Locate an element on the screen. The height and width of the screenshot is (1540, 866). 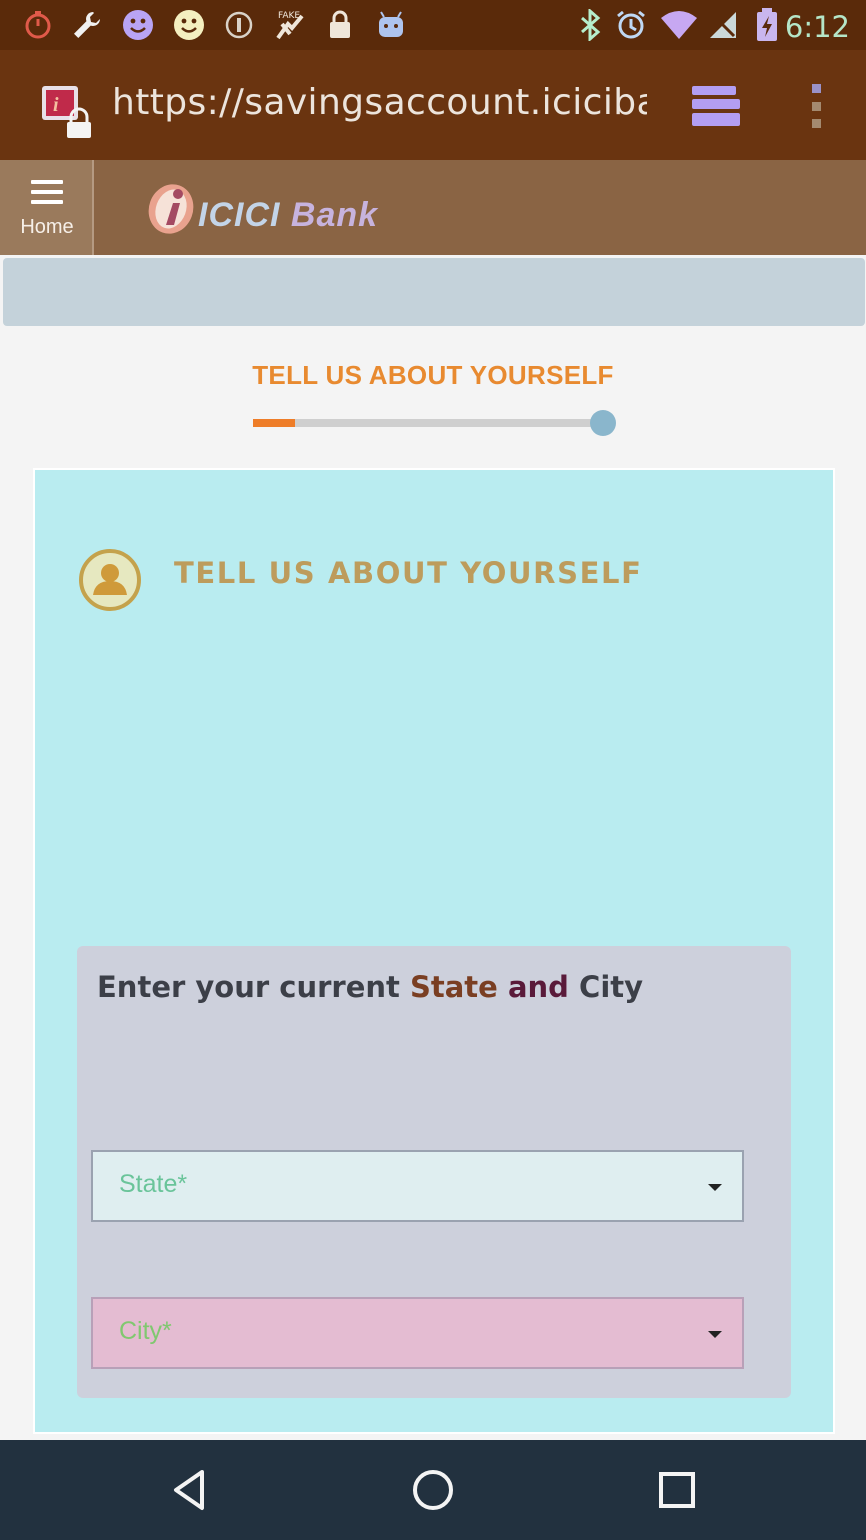
browser-url-bar: i https://savingsaccount.icicibank is located at coordinates (433, 105).